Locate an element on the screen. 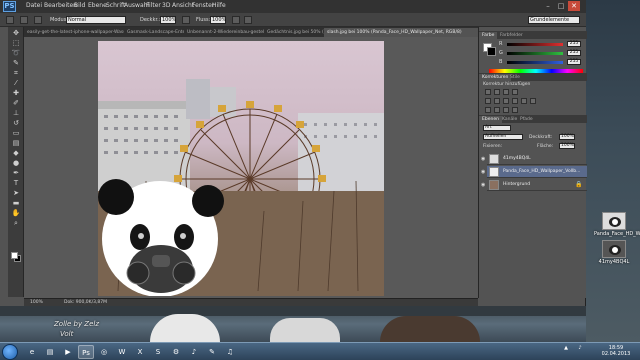 The image size is (640, 360). media-icon: ▶ is located at coordinates (68, 352).